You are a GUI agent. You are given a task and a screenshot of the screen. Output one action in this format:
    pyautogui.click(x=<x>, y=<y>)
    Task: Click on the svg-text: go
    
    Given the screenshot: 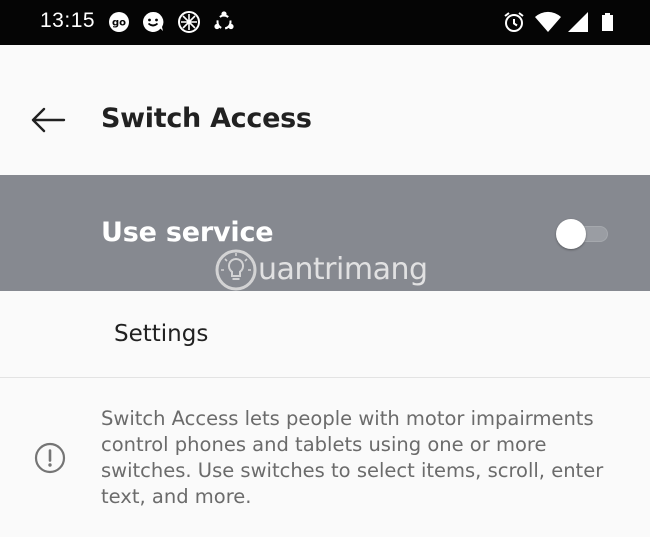 What is the action you would take?
    pyautogui.click(x=119, y=23)
    